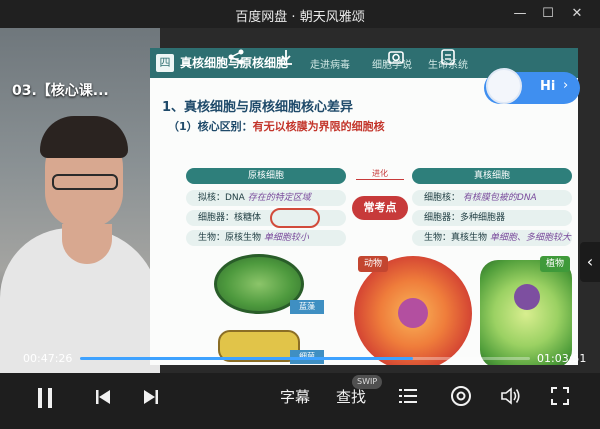  I want to click on note-icon, so click(448, 58).